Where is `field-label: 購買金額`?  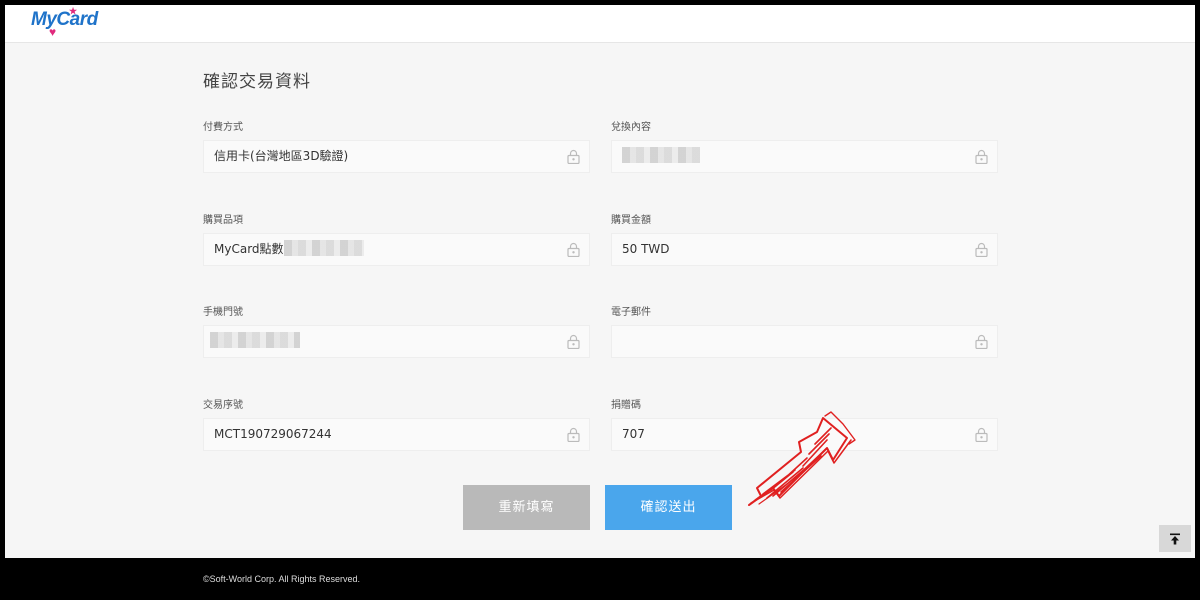
field-label: 購買金額 is located at coordinates (631, 220).